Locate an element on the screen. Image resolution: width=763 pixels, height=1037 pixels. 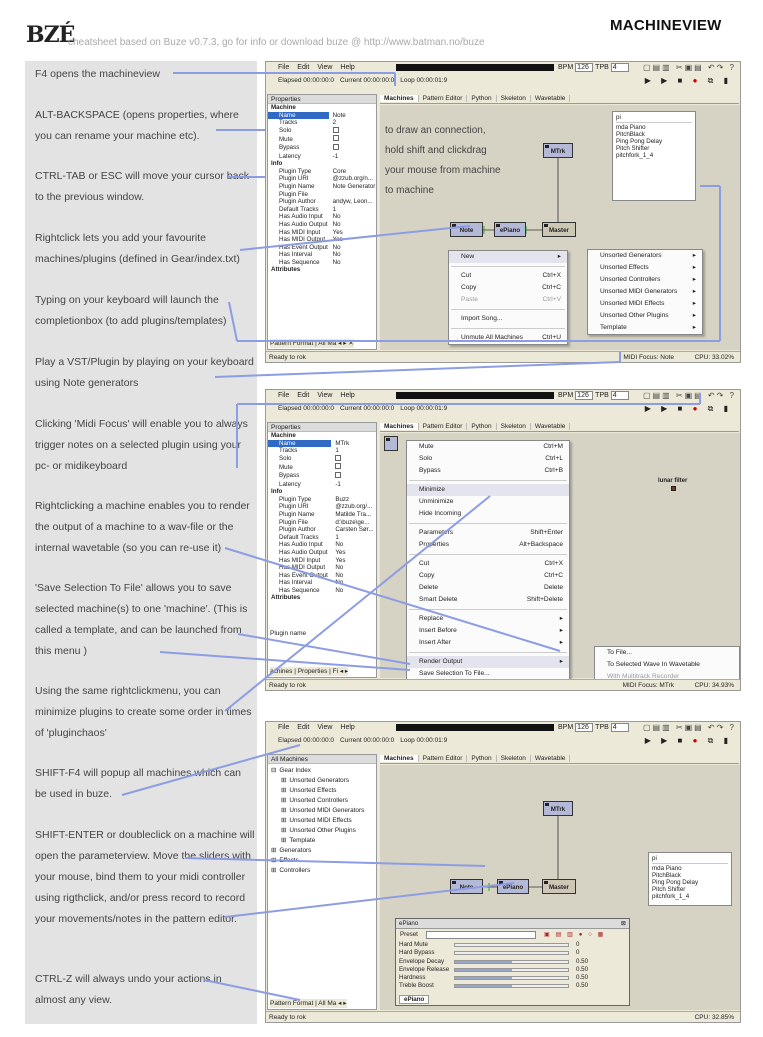
menu-view: View is located at coordinates (324, 396).